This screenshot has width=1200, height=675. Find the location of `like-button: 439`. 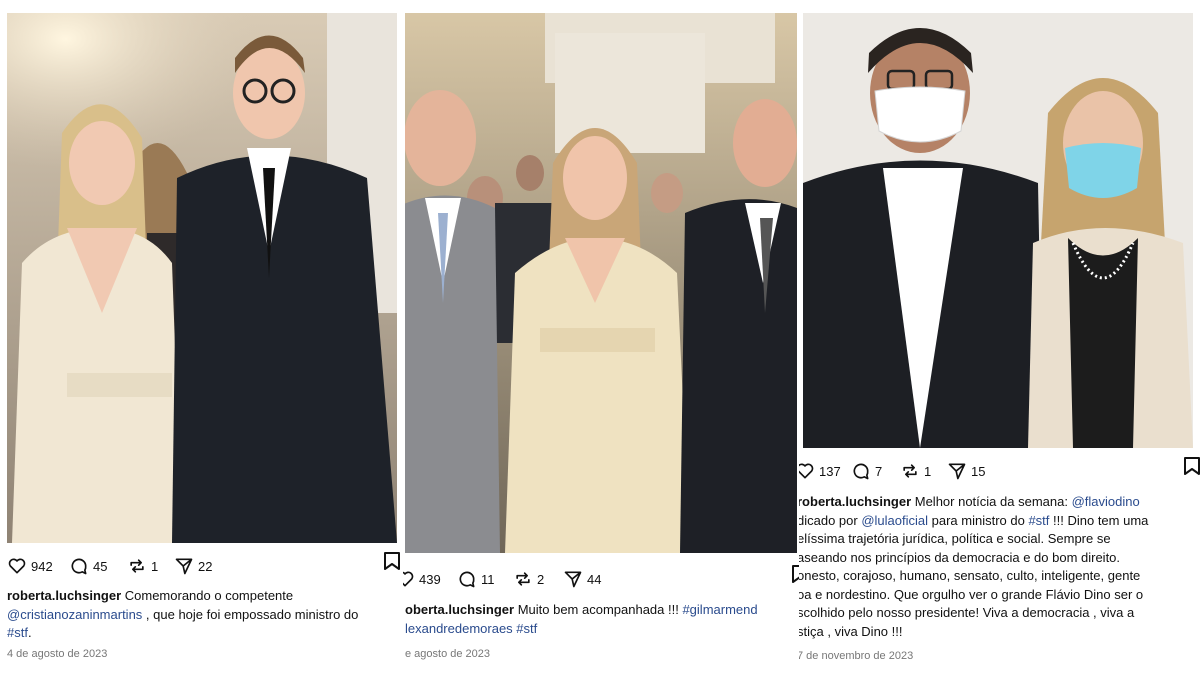

like-button: 439 is located at coordinates (422, 579).